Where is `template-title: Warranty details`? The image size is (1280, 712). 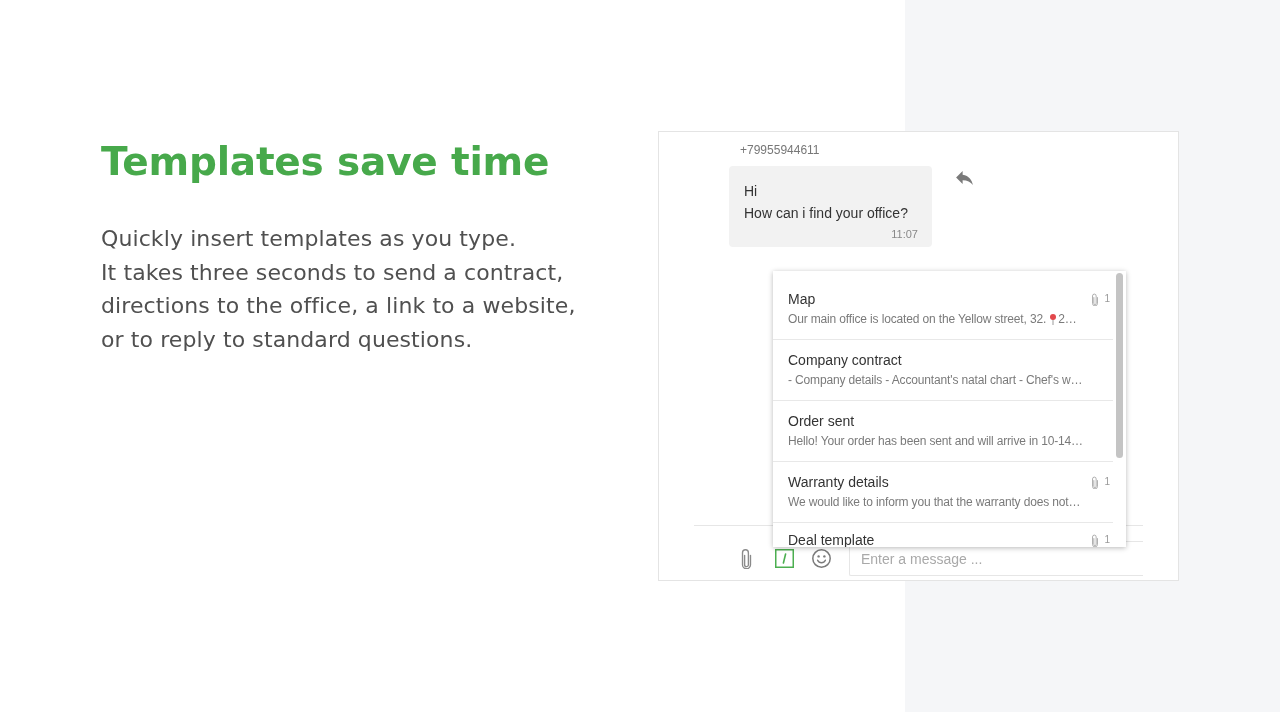
template-title: Warranty details is located at coordinates (838, 482).